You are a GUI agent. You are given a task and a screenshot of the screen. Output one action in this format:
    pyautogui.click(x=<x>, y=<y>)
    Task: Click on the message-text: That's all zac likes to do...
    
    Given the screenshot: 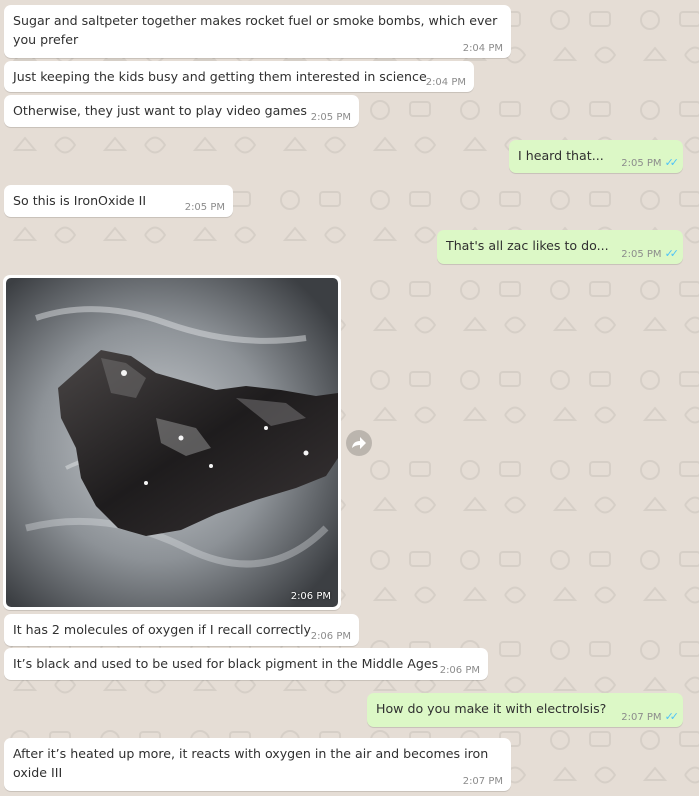 What is the action you would take?
    pyautogui.click(x=527, y=245)
    